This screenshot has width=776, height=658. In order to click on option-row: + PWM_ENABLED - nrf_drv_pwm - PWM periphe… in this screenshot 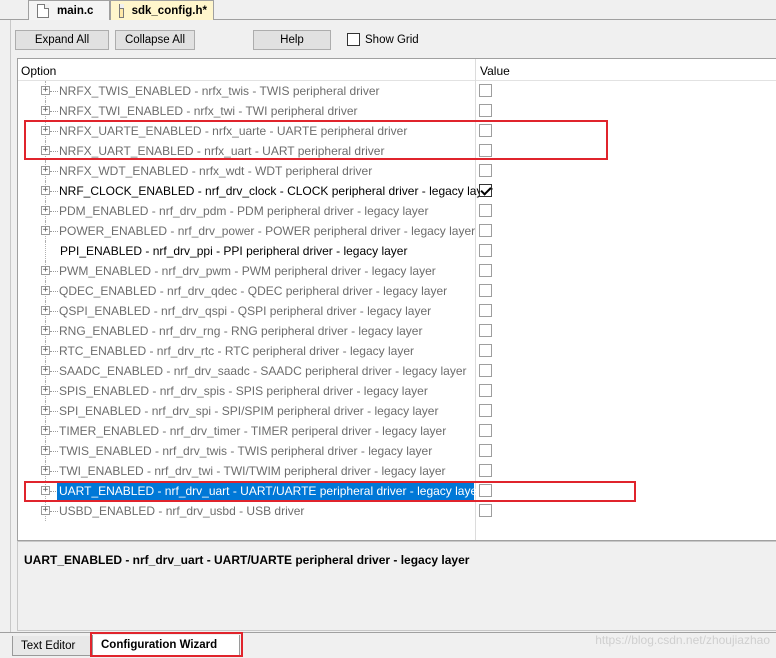, I will do `click(397, 271)`.